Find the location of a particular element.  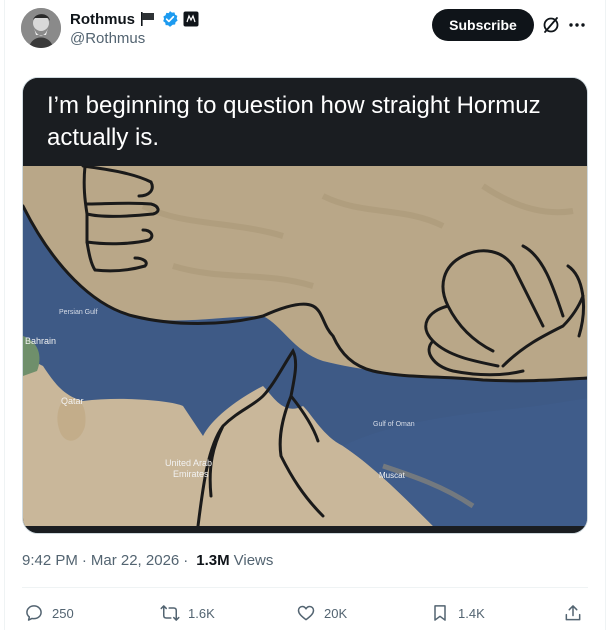

bookmark-button: 1.4K is located at coordinates (457, 613).